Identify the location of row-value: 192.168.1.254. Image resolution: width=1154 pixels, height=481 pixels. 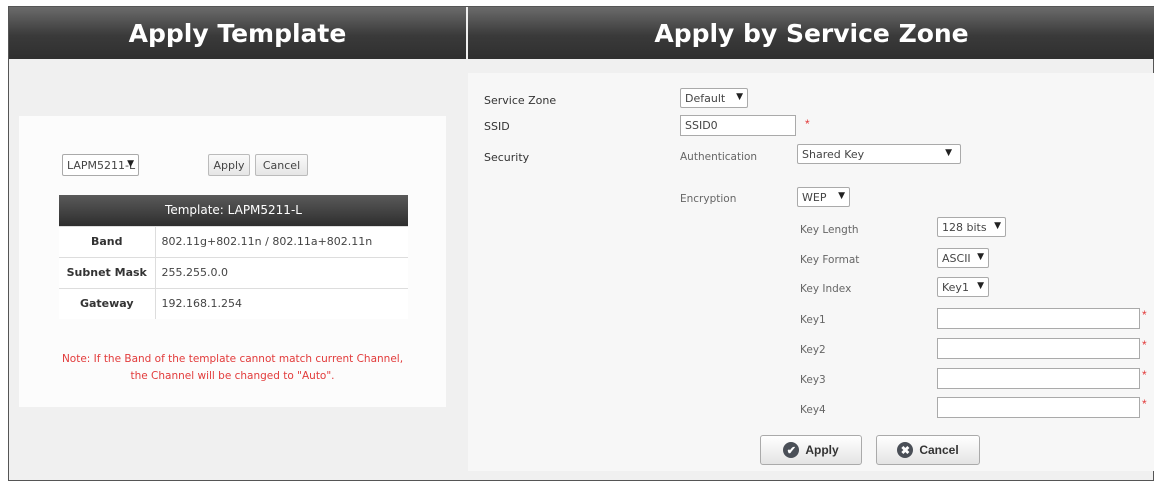
(281, 303).